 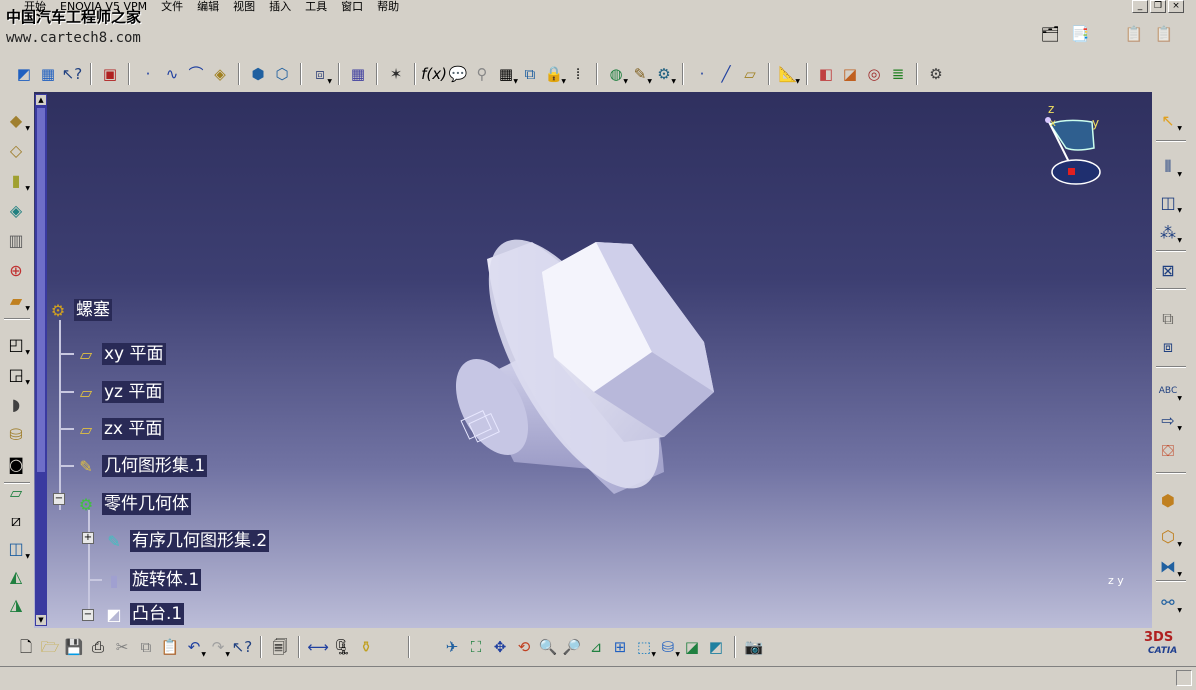 I want to click on settings-icon: ⚙, so click(x=936, y=74).